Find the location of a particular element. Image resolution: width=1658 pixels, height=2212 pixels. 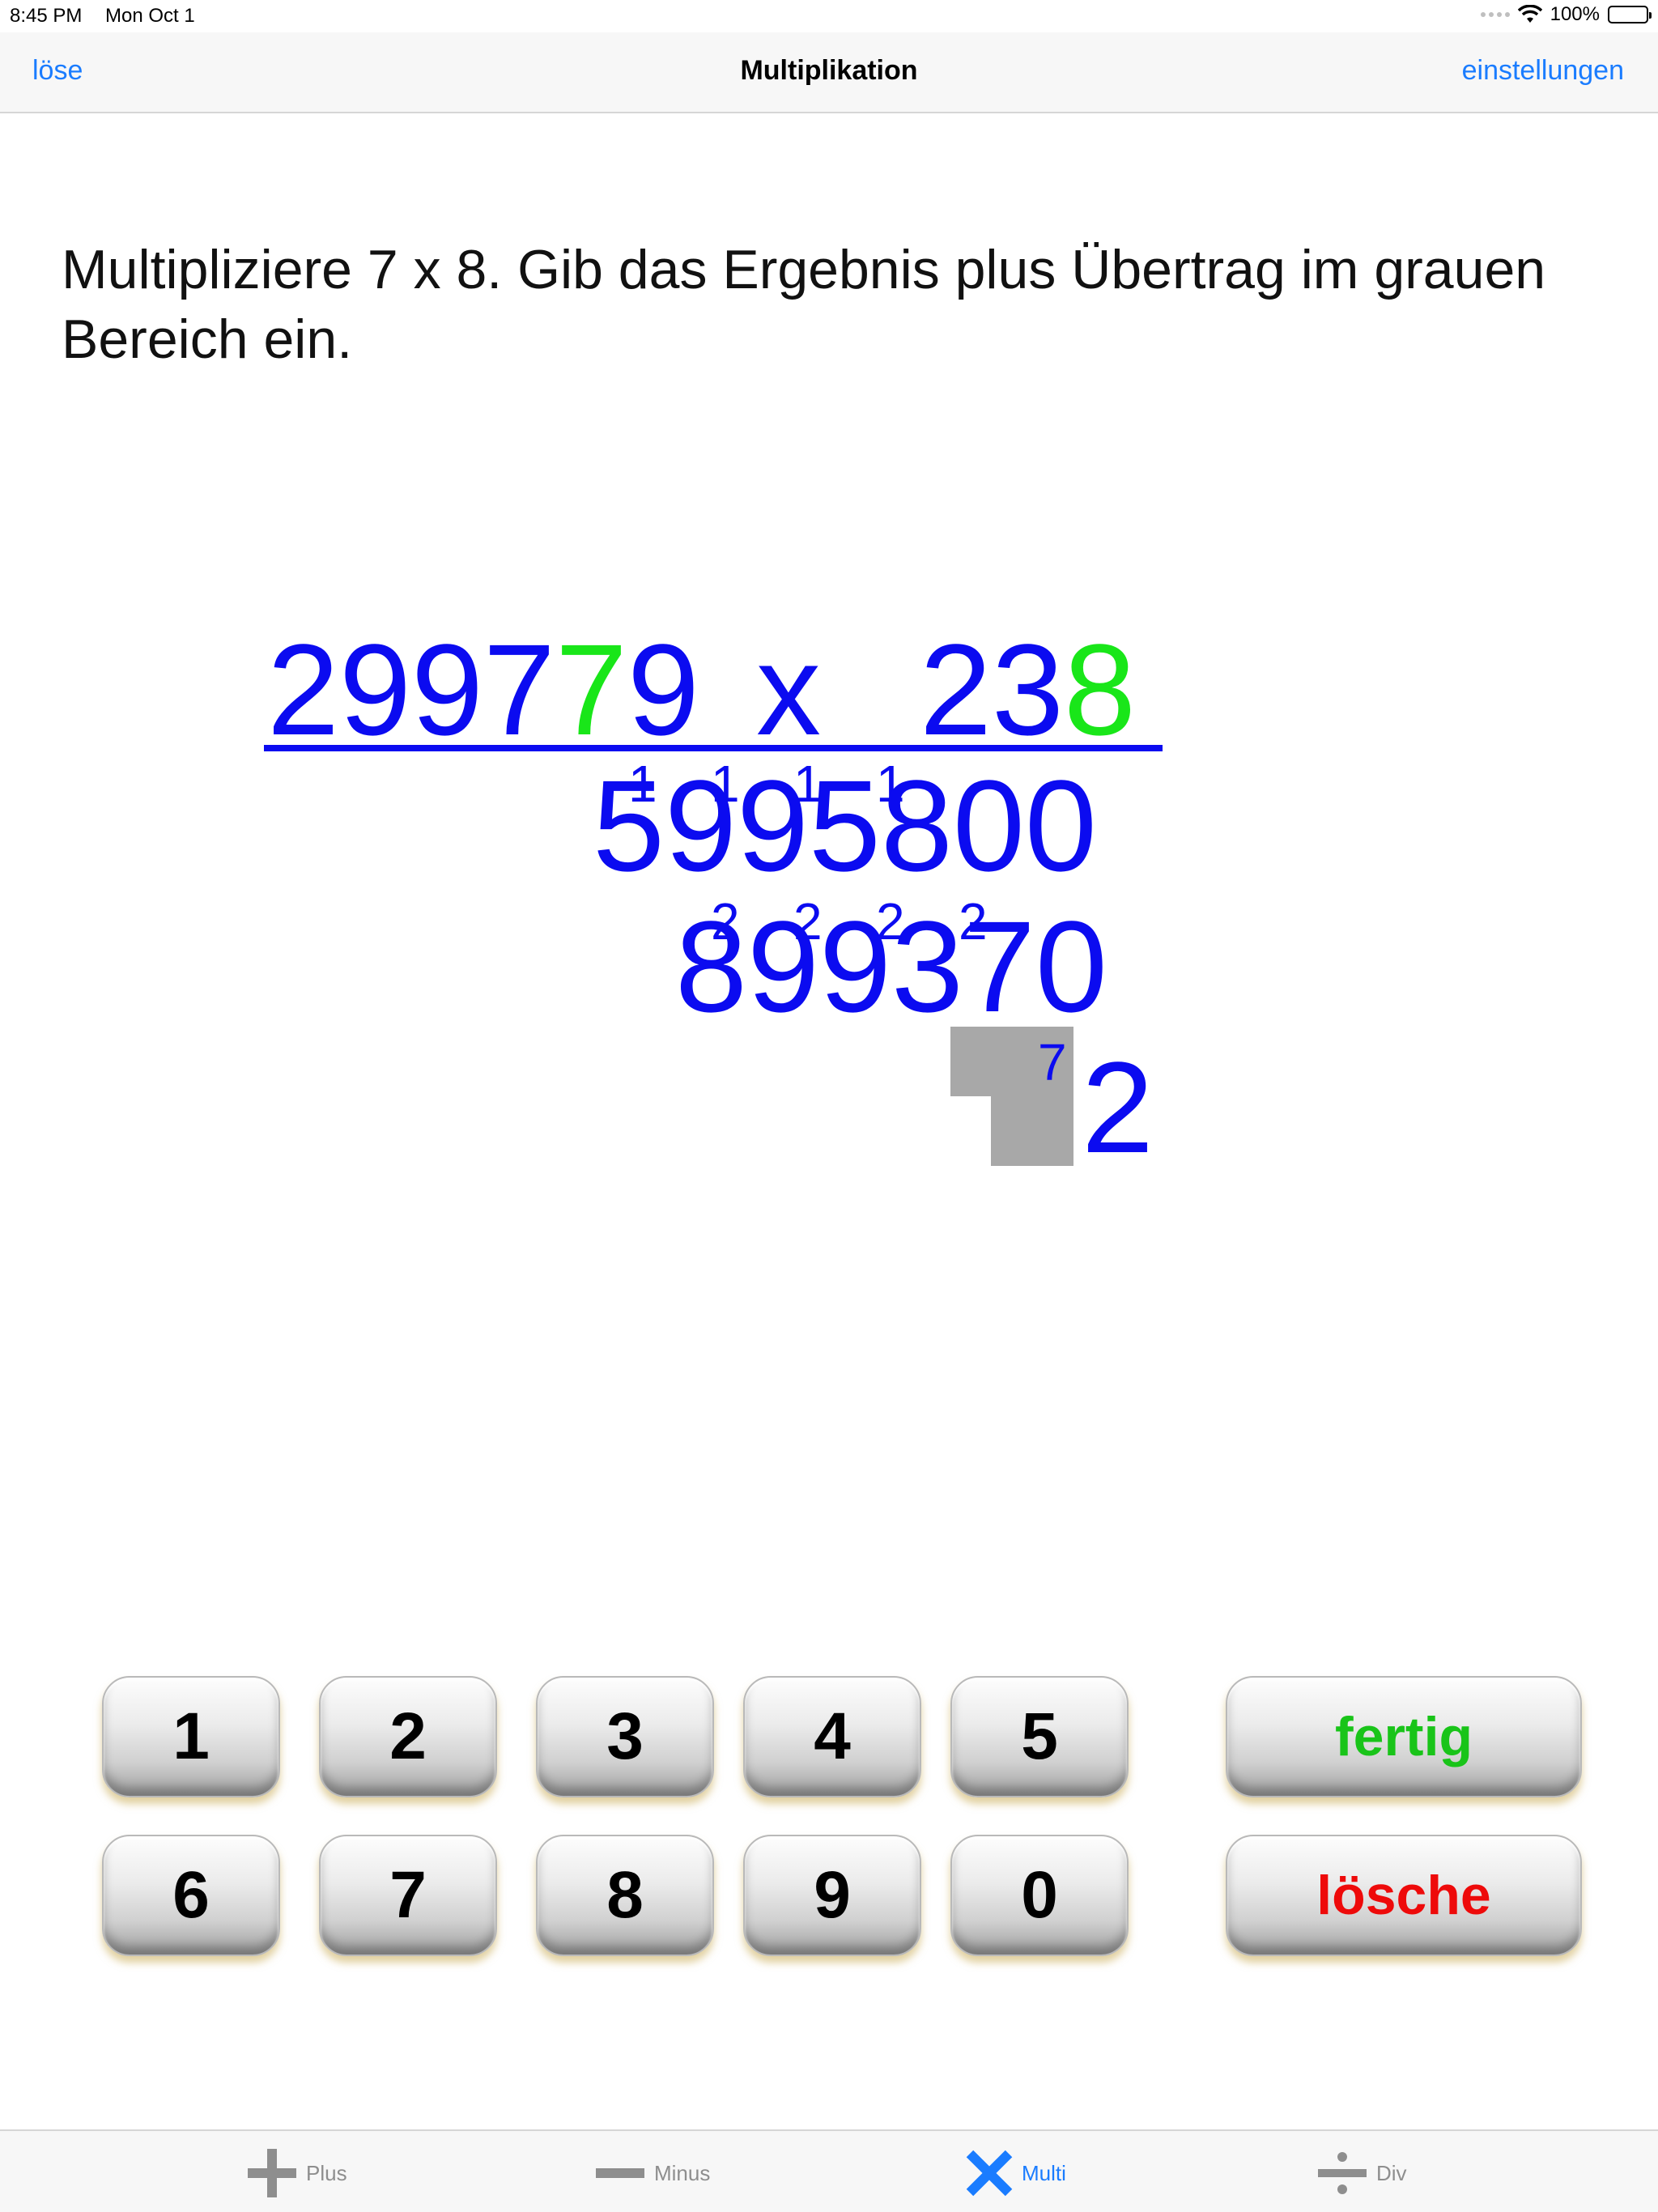

tab-div: Div is located at coordinates (1362, 2173).